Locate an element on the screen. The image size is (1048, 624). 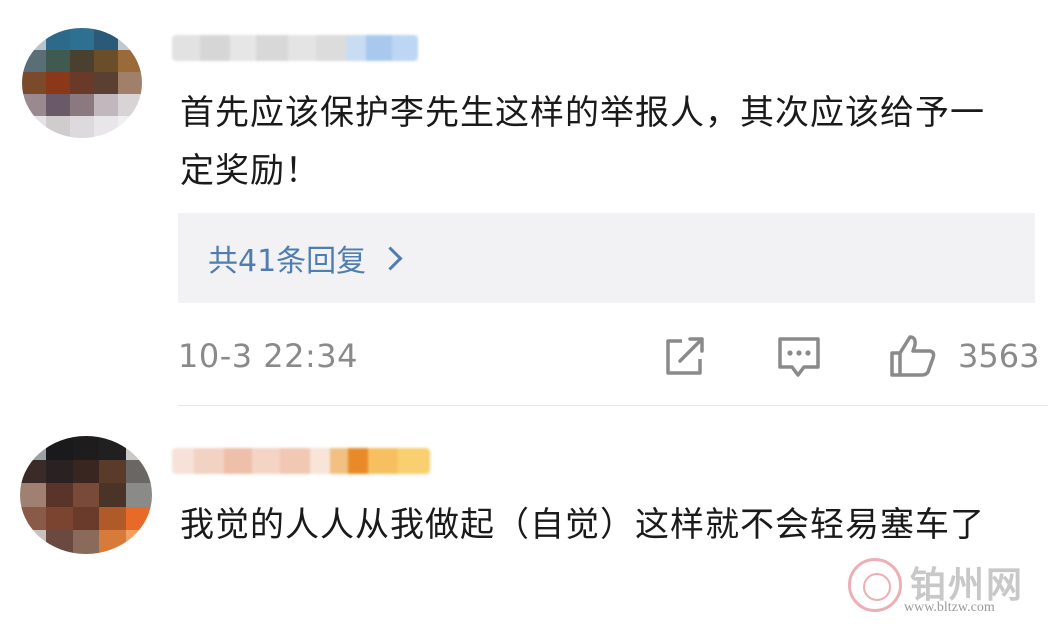
comment-text: 首先应该保护李先生这样的举报人，其次应该给予一定奖励！ is located at coordinates (582, 142).